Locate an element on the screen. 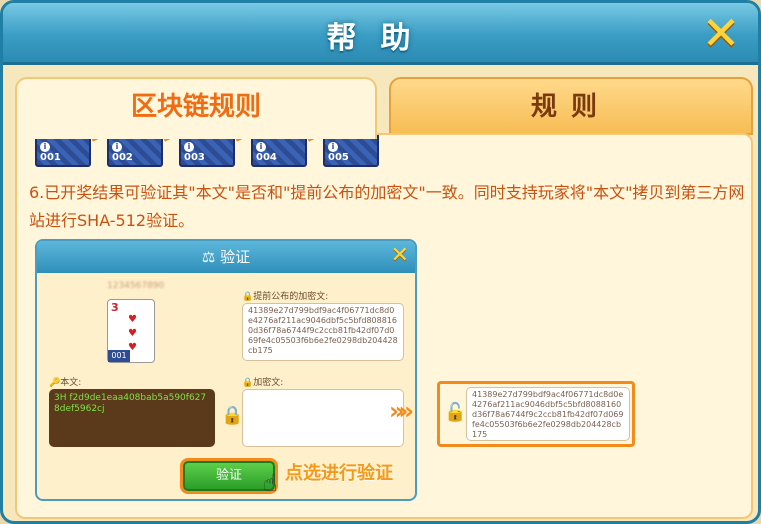 This screenshot has height=524, width=761. verify-button: 验证 is located at coordinates (229, 476).